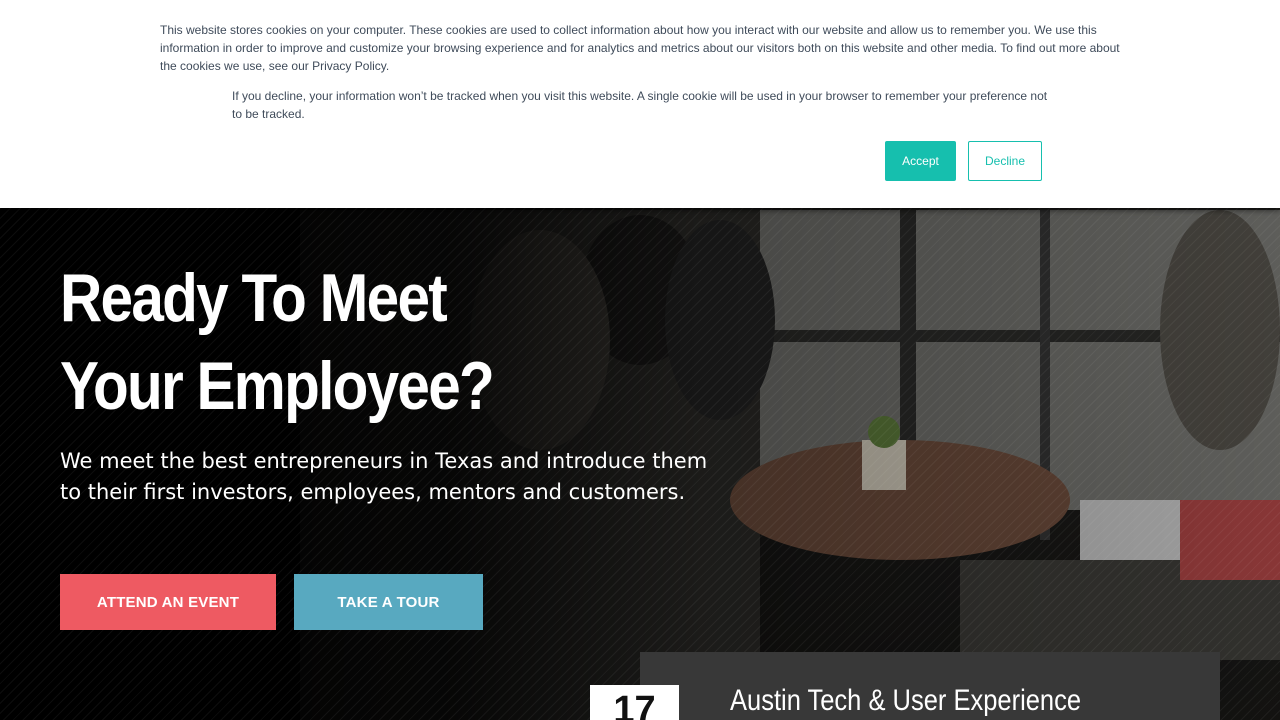  Describe the element at coordinates (905, 701) in the screenshot. I see `event-title: Austin Tech & User Experience` at that location.